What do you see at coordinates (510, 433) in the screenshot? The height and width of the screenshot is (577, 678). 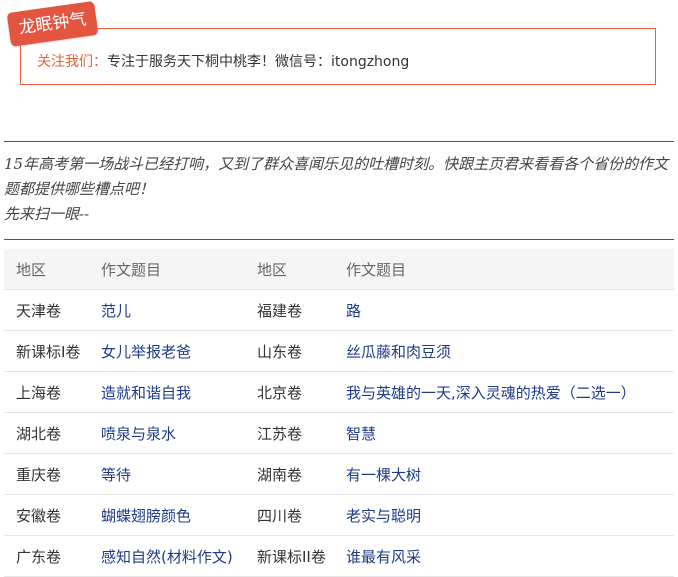 I see `topic-cell: 智慧` at bounding box center [510, 433].